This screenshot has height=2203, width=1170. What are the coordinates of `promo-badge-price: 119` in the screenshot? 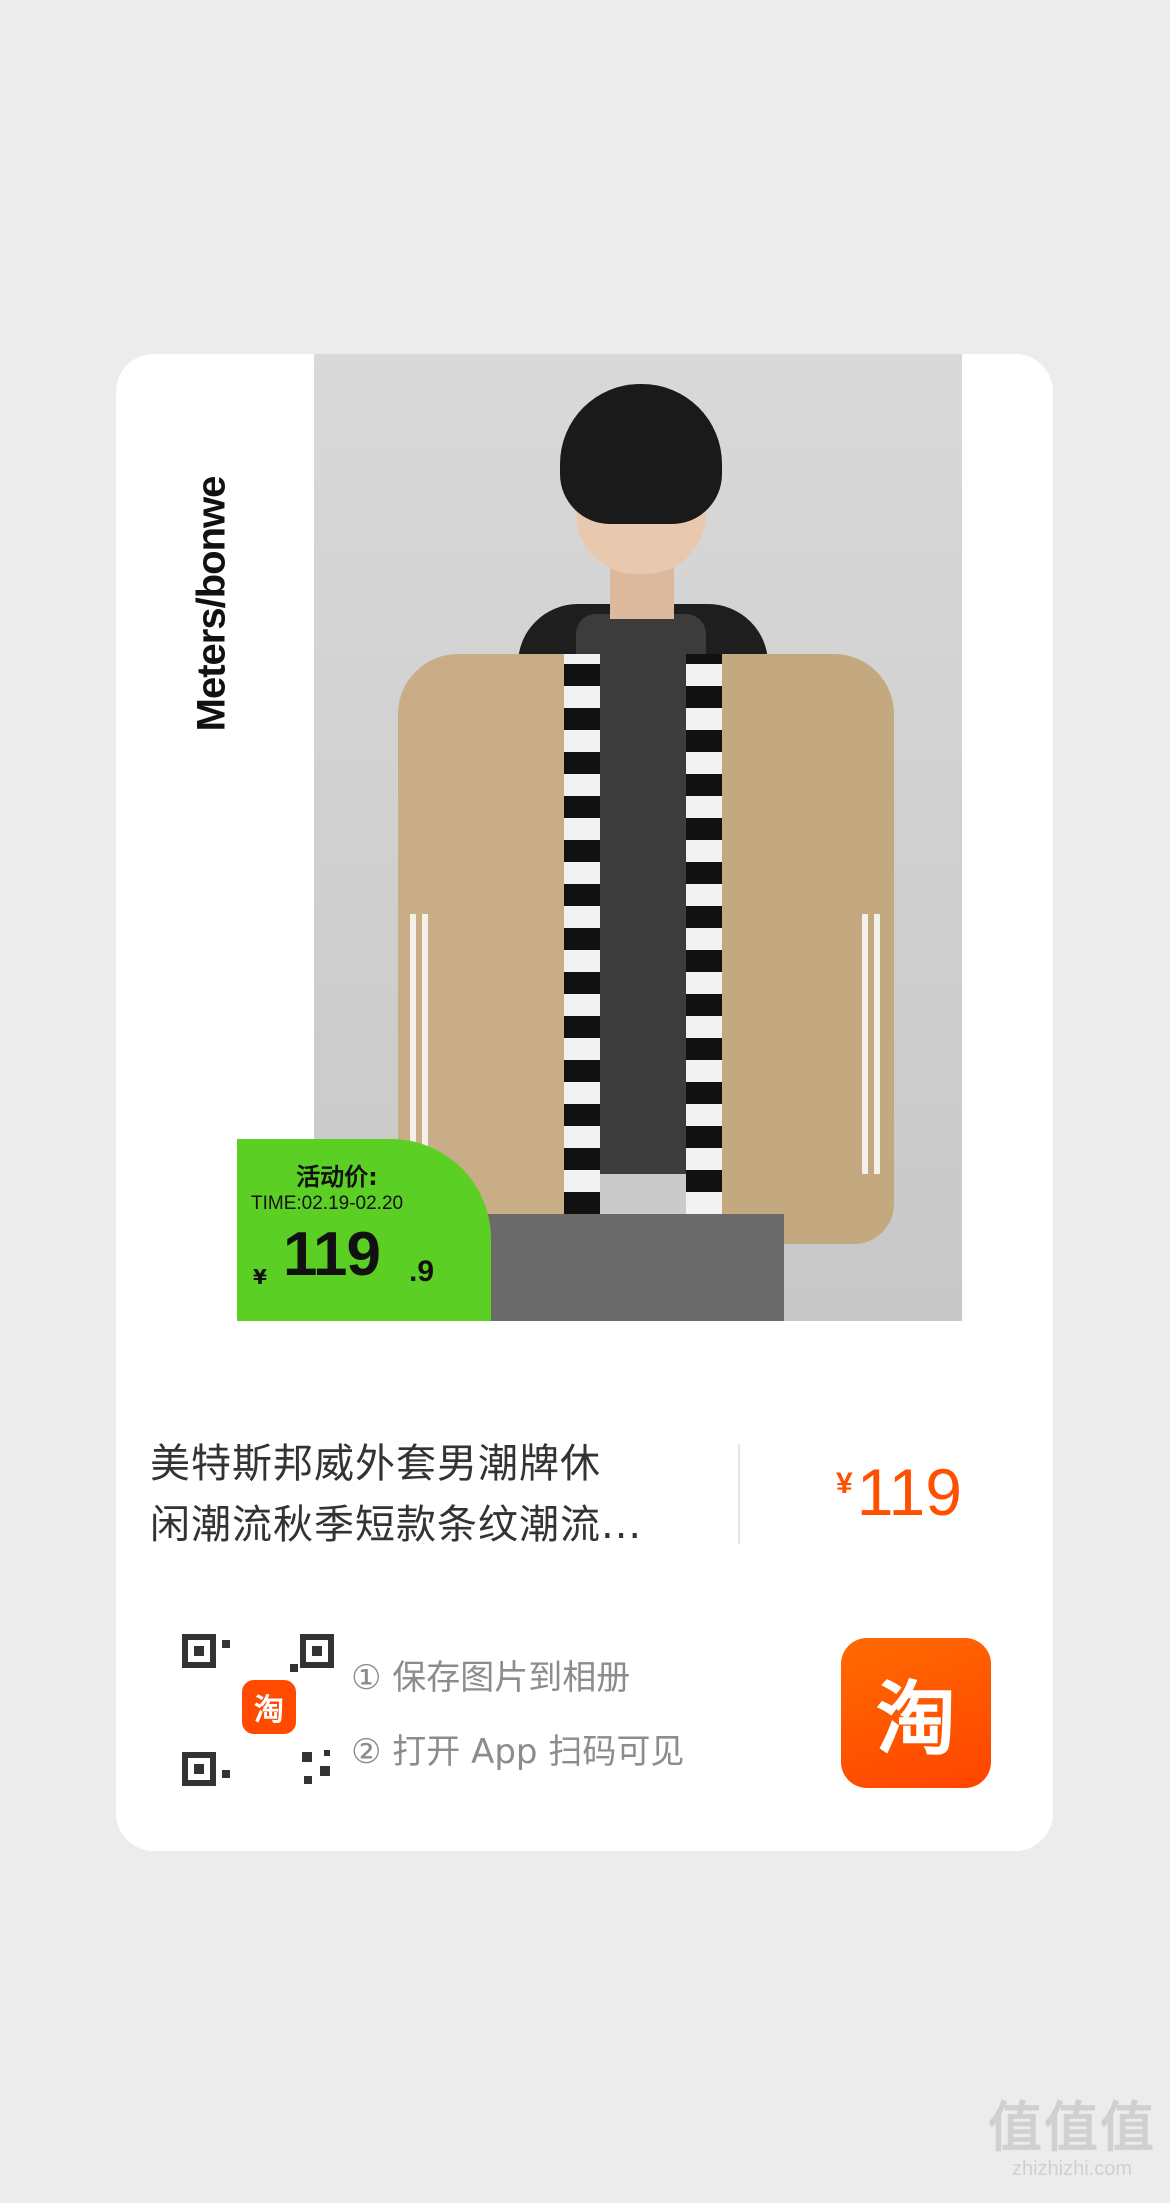 It's located at (332, 1254).